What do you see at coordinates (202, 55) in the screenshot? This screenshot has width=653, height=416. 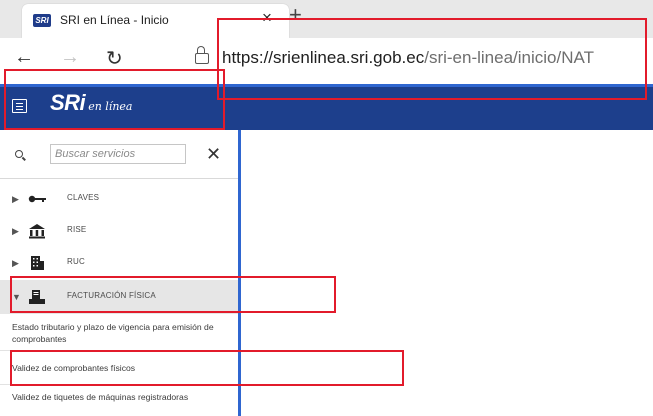 I see `lock-icon` at bounding box center [202, 55].